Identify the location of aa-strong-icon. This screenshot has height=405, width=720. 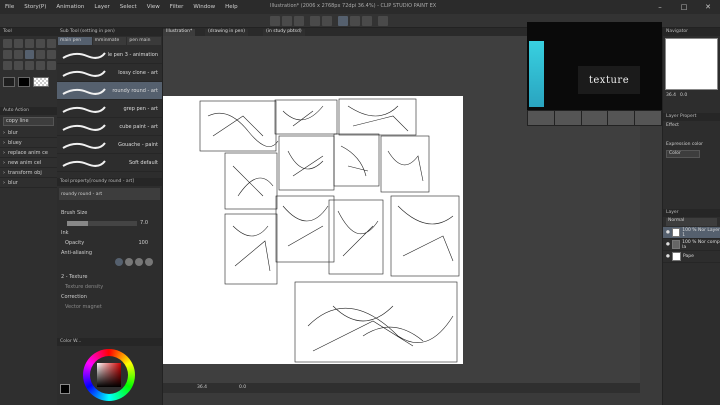
(149, 262).